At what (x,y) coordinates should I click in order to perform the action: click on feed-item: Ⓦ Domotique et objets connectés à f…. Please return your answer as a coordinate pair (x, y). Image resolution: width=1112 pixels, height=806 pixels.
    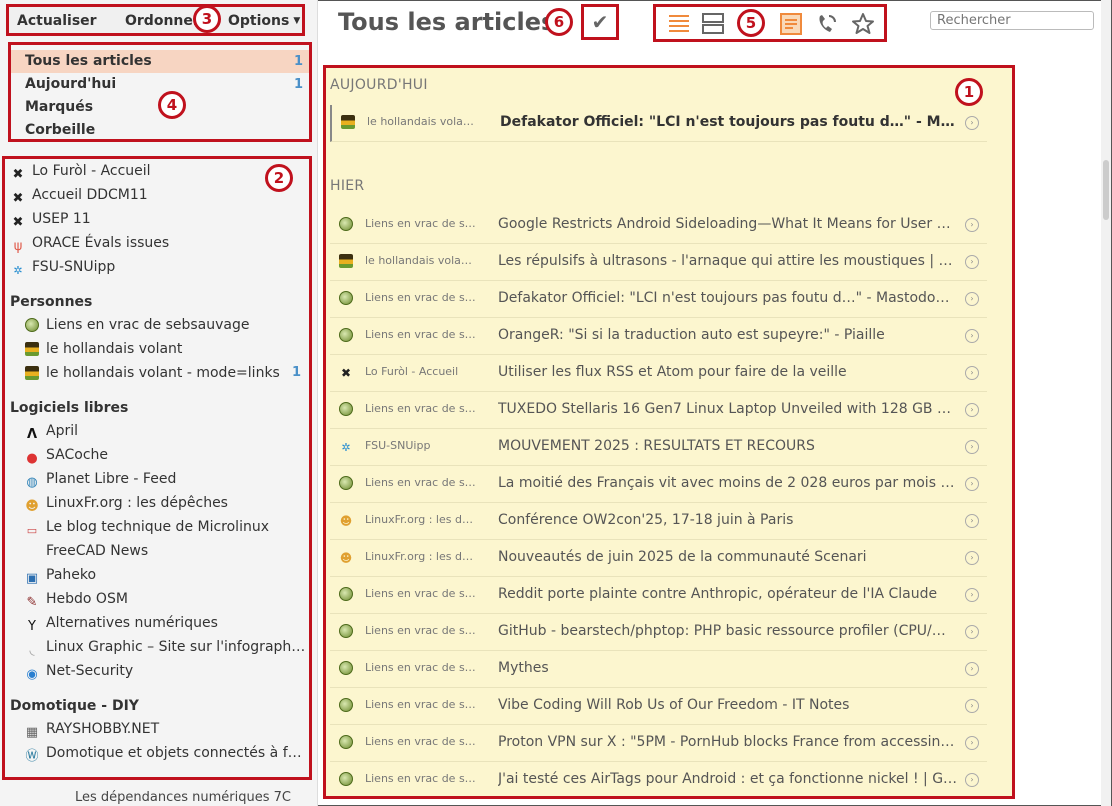
    Looking at the image, I should click on (157, 753).